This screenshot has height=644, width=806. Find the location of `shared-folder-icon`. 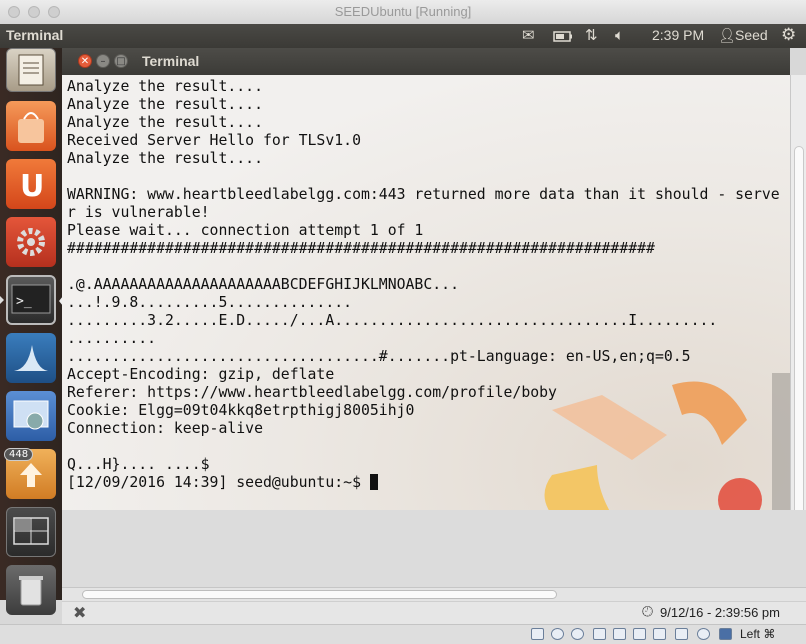

shared-folder-icon is located at coordinates (619, 634).